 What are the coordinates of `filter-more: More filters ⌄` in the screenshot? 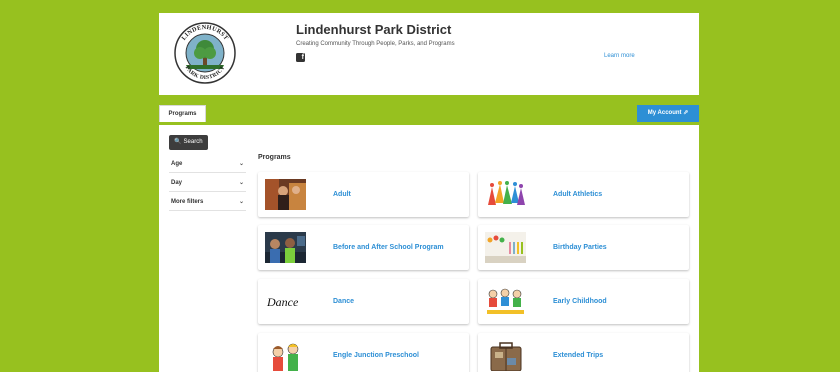 It's located at (207, 202).